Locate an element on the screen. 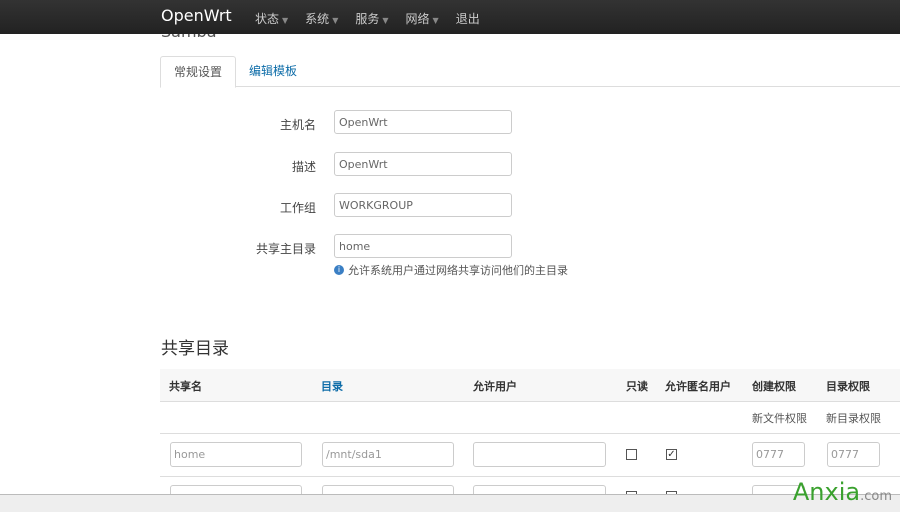  tabs: 常规设置 编辑模板 is located at coordinates (530, 72).